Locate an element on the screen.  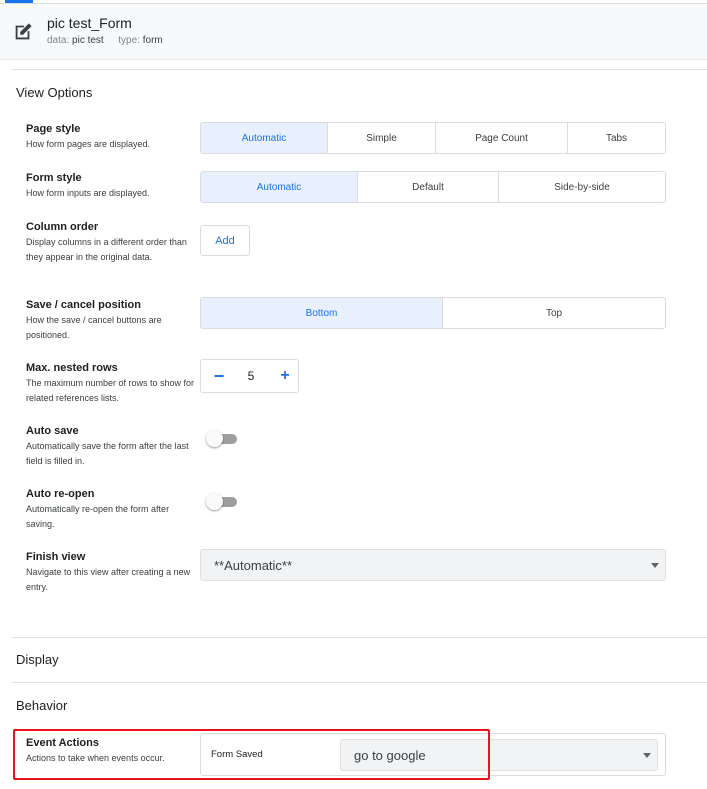
option-name: Event Actions is located at coordinates (62, 743).